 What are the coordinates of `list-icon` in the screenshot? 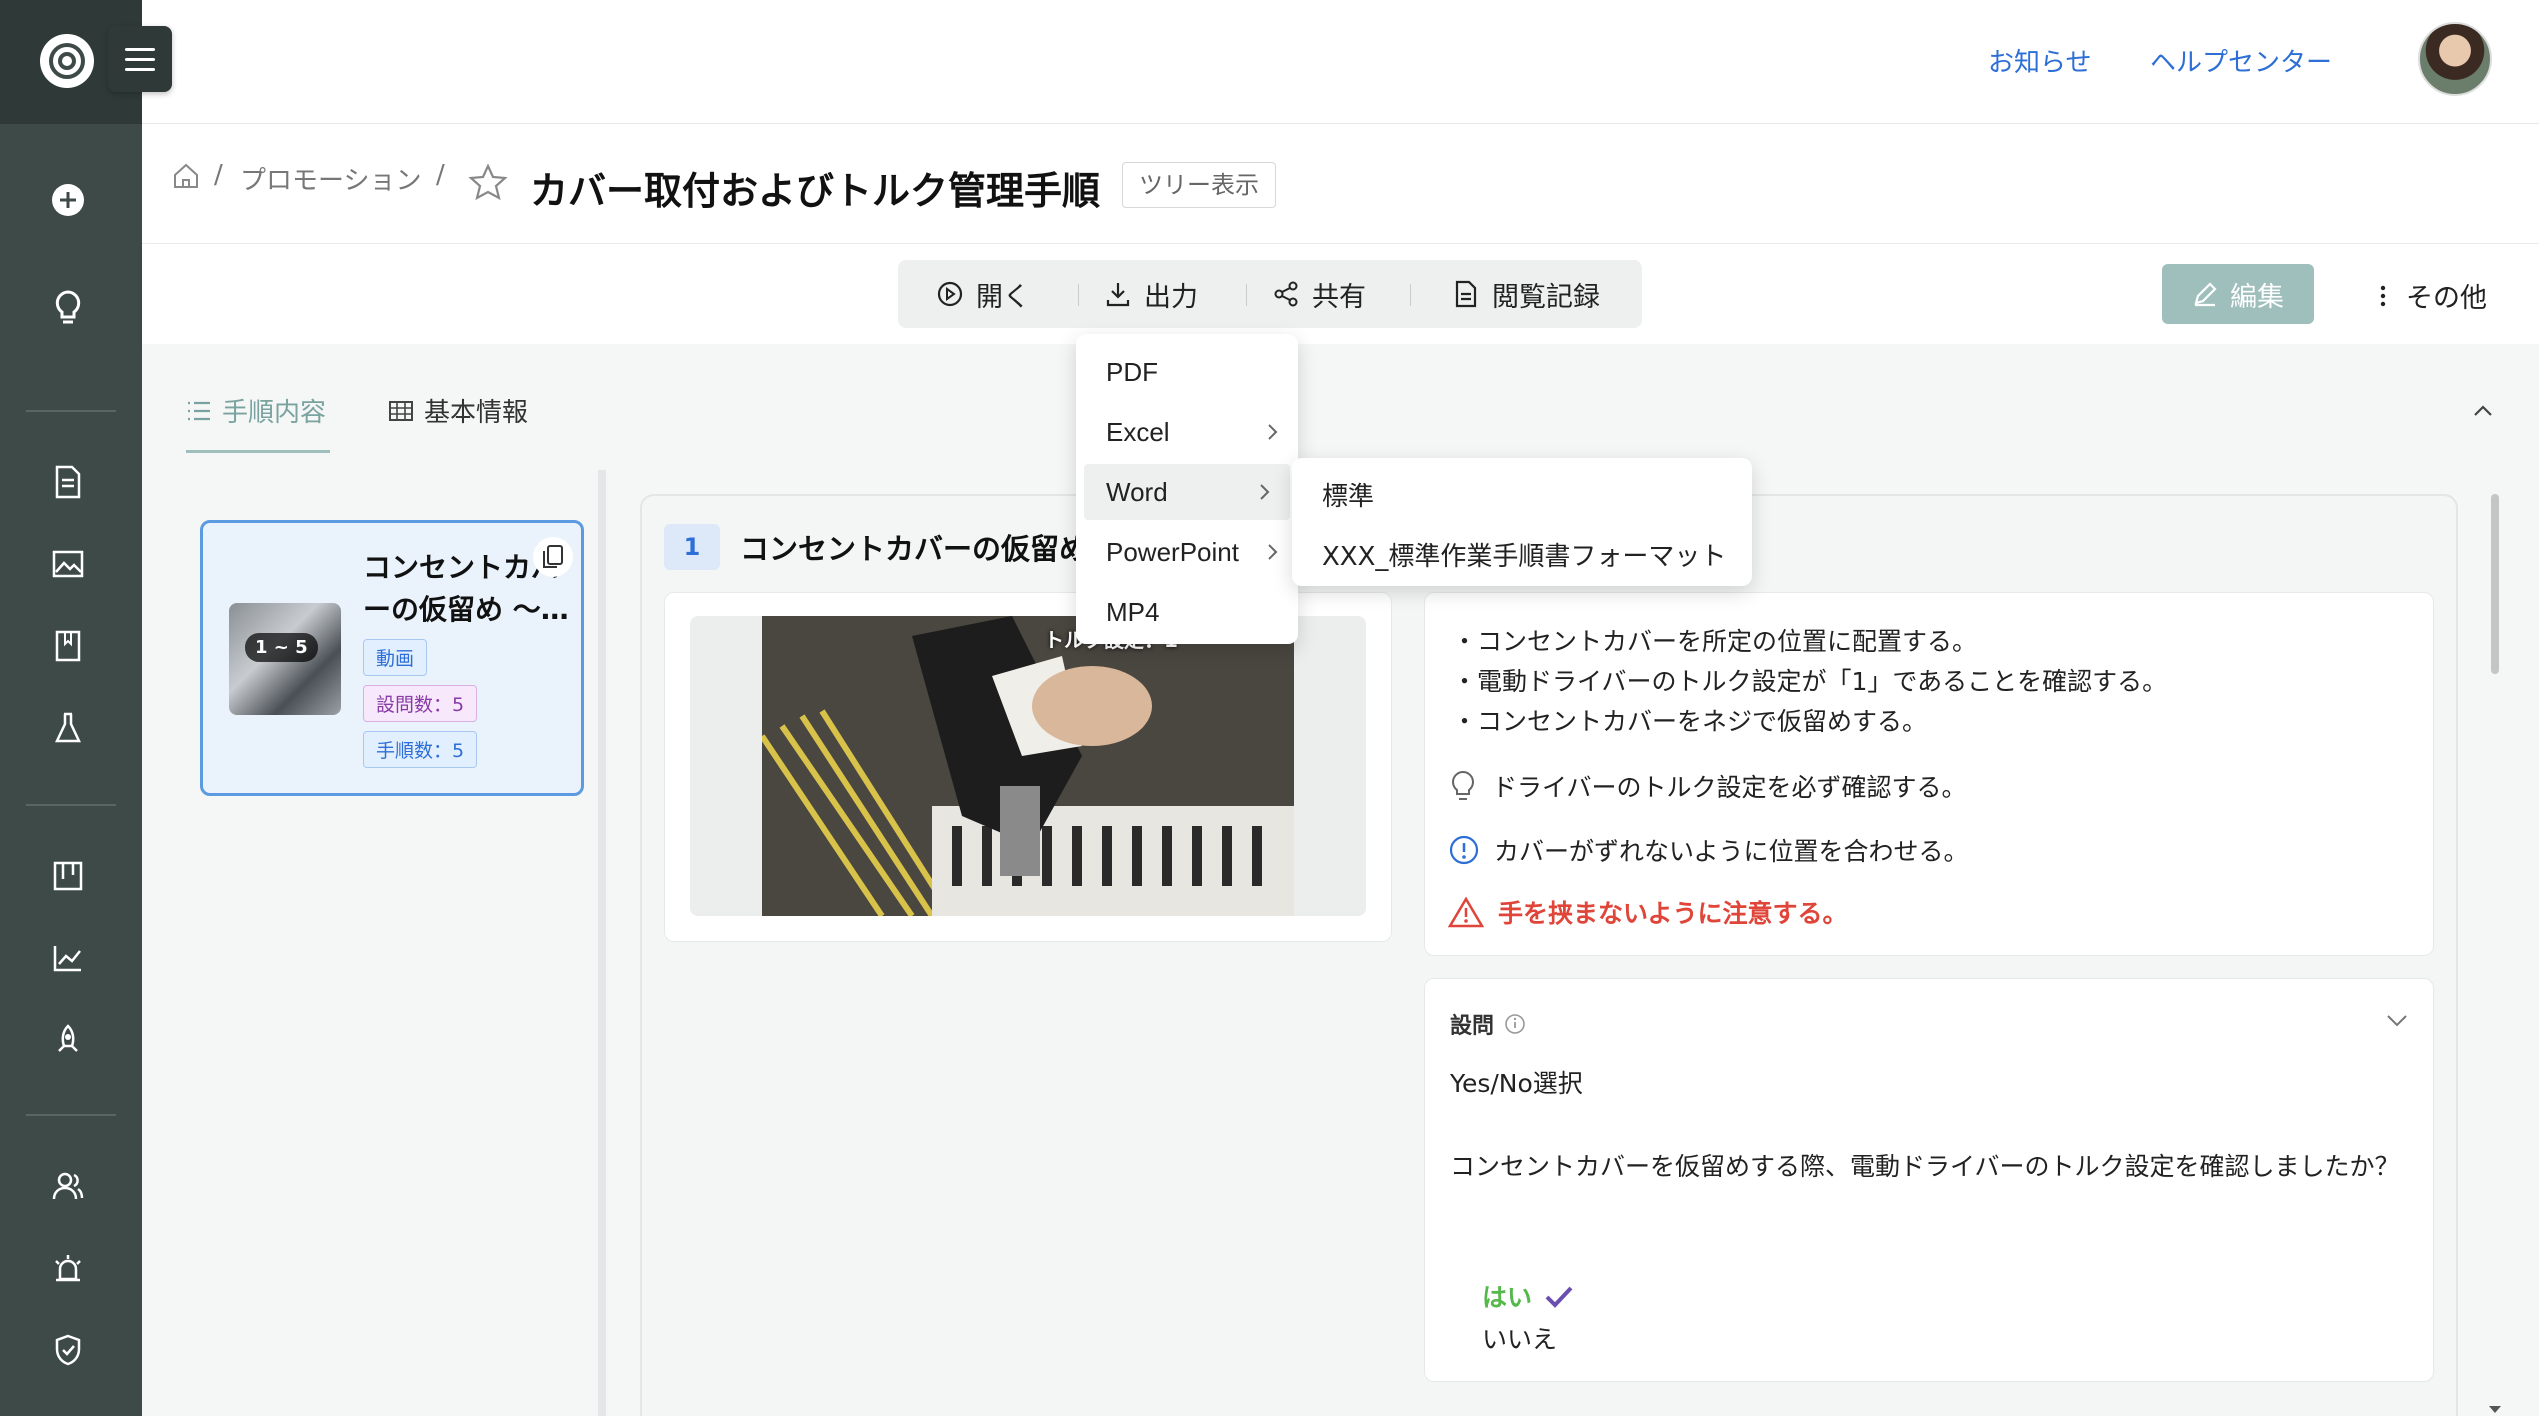 It's located at (199, 410).